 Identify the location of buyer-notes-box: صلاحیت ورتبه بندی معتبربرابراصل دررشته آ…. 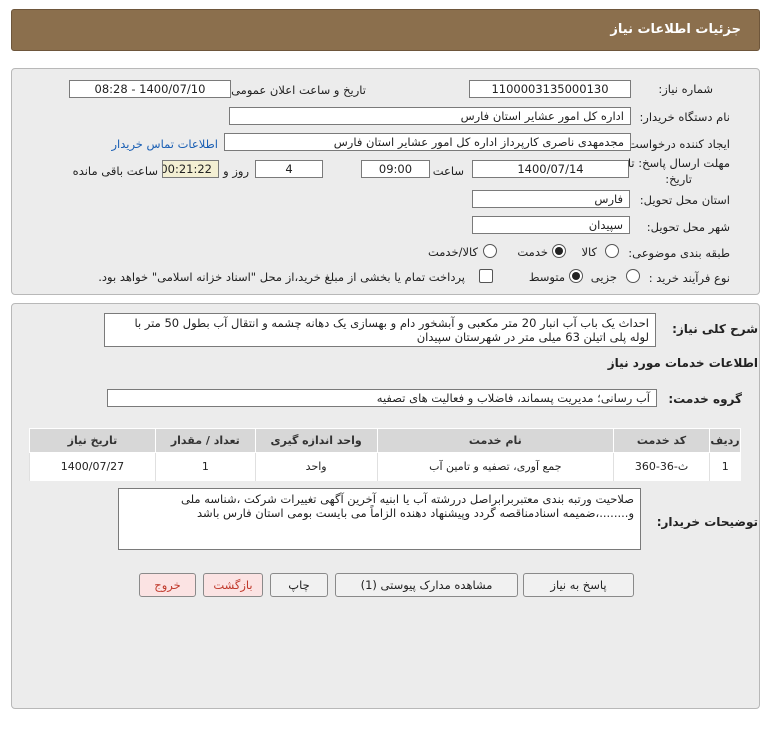
(379, 519).